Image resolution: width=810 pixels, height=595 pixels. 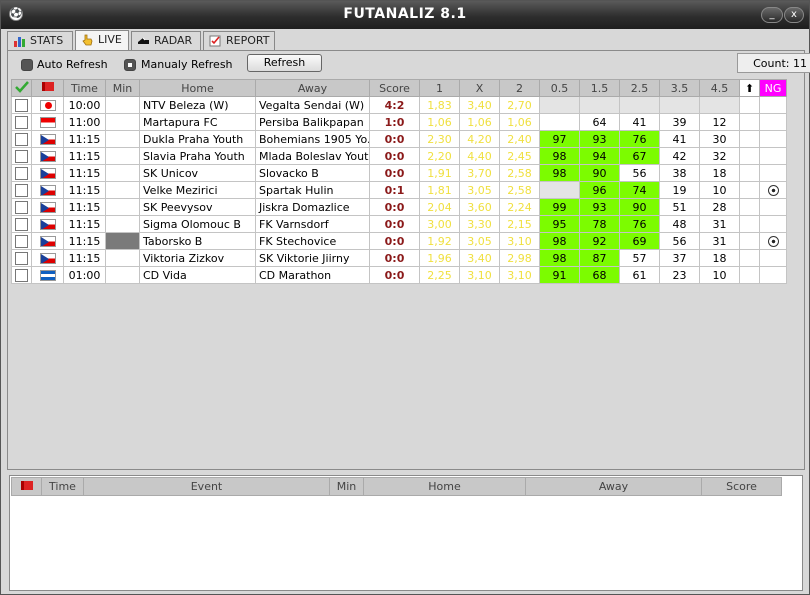 What do you see at coordinates (47, 258) in the screenshot?
I see `country-flag-icon` at bounding box center [47, 258].